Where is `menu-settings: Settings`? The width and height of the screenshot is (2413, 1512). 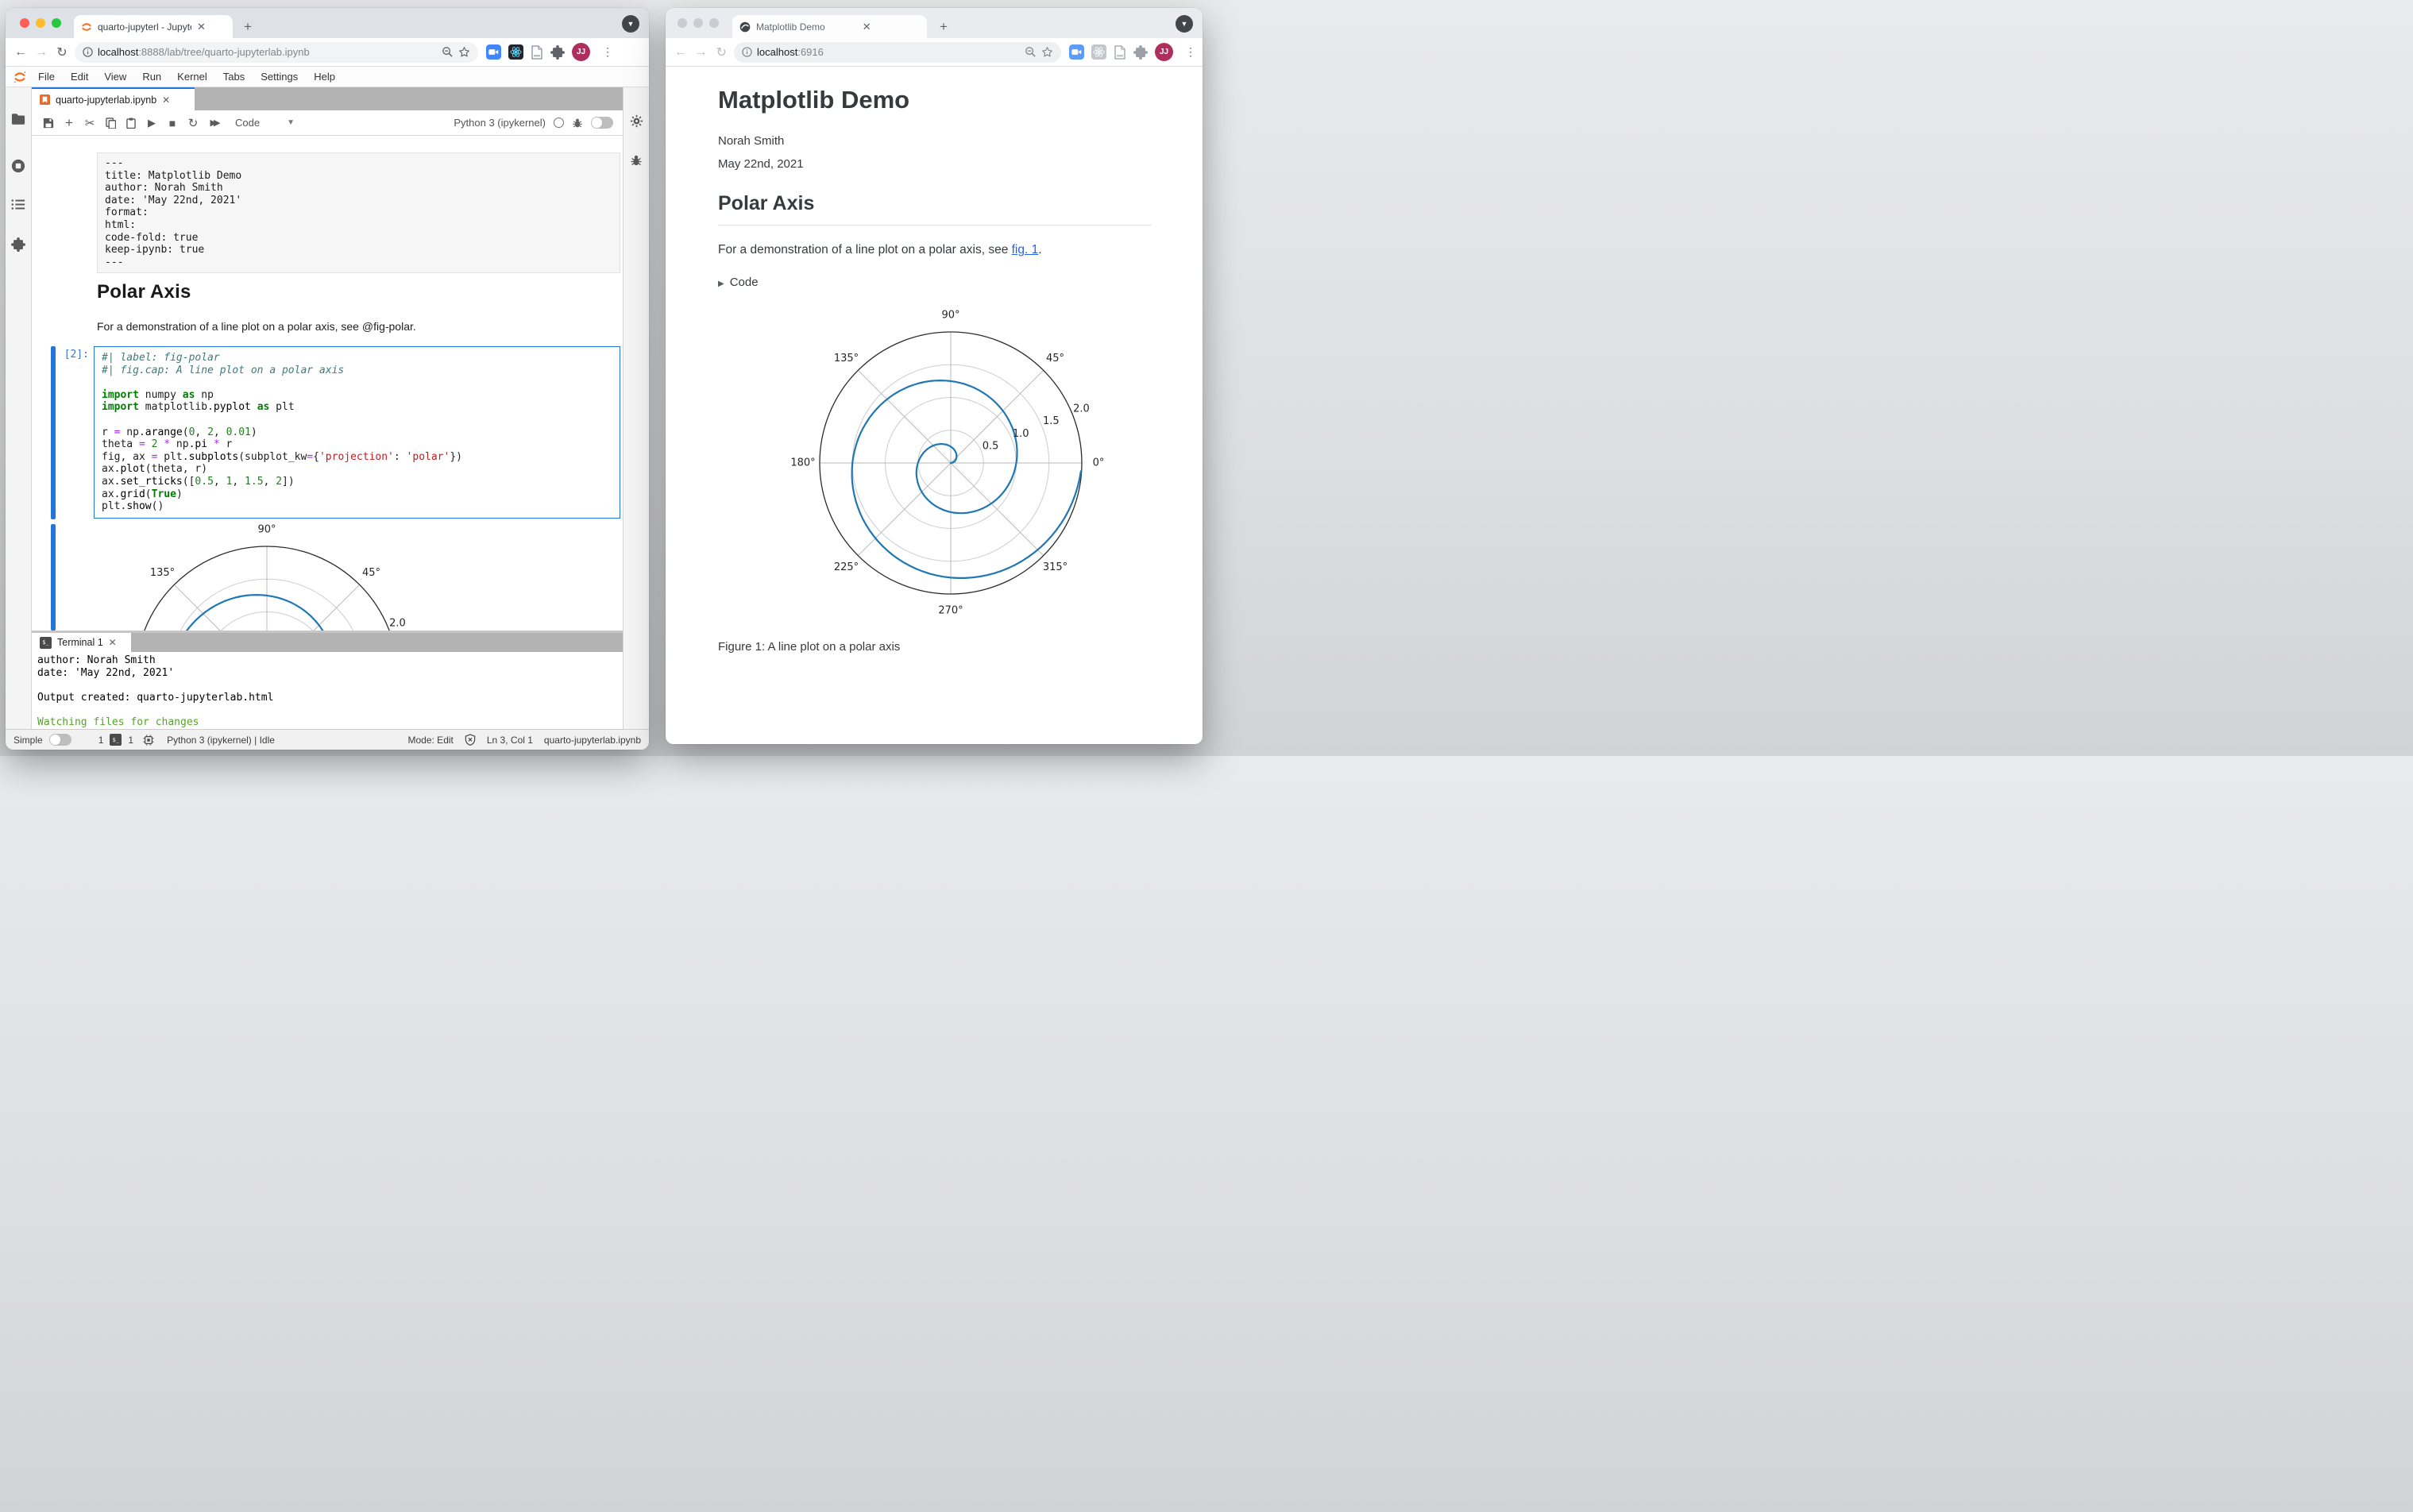 menu-settings: Settings is located at coordinates (279, 77).